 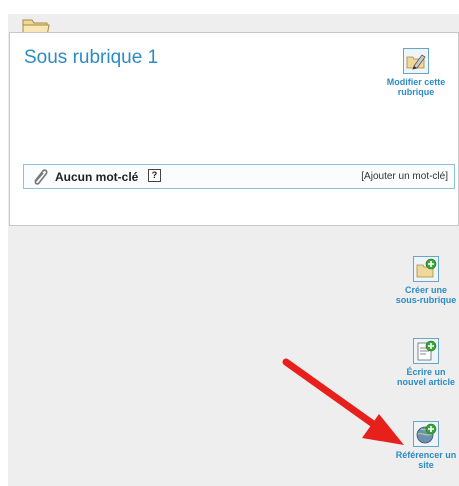 I want to click on keywords-label: Aucun mot-clé, so click(x=97, y=177).